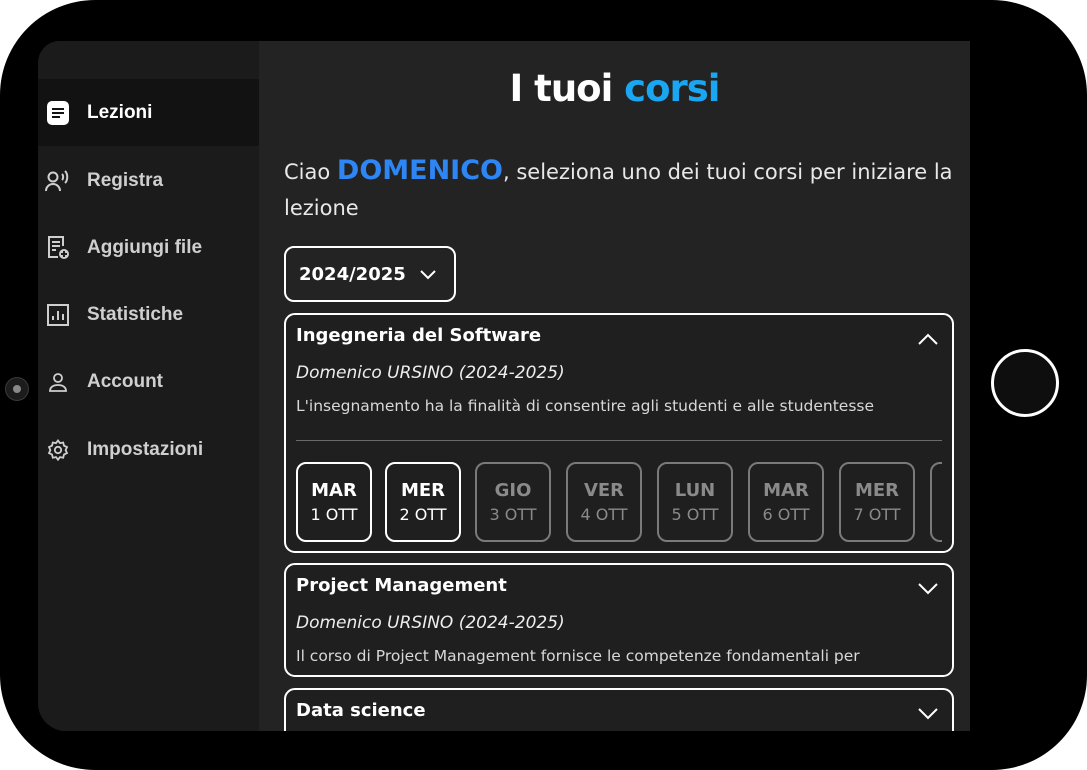 The image size is (1087, 770). What do you see at coordinates (928, 341) in the screenshot?
I see `chevron-up-icon` at bounding box center [928, 341].